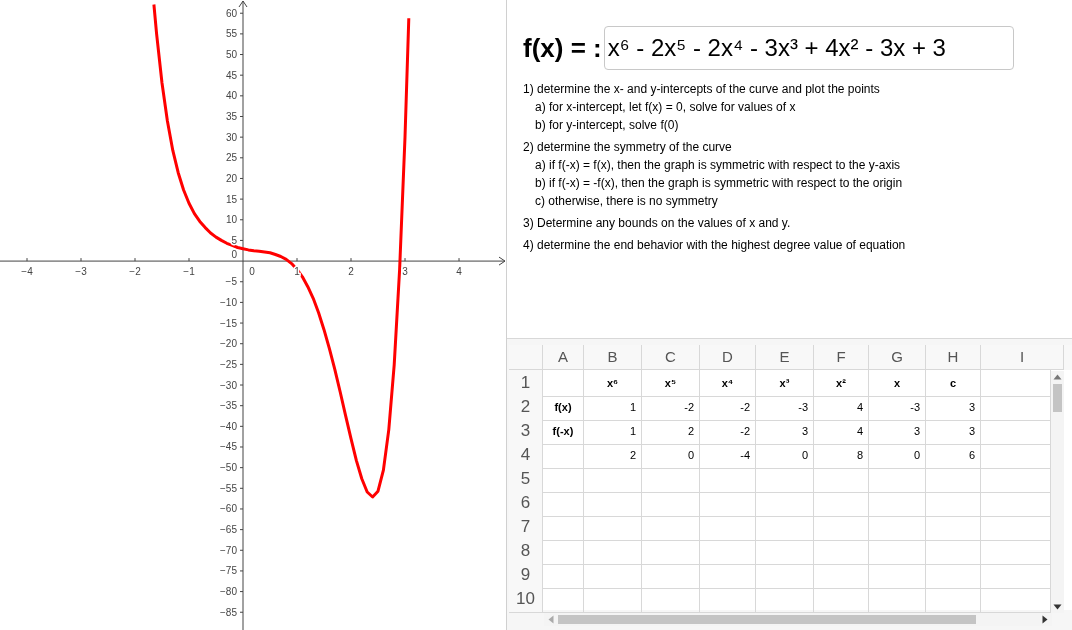  Describe the element at coordinates (526, 455) in the screenshot. I see `row-header: 4` at that location.